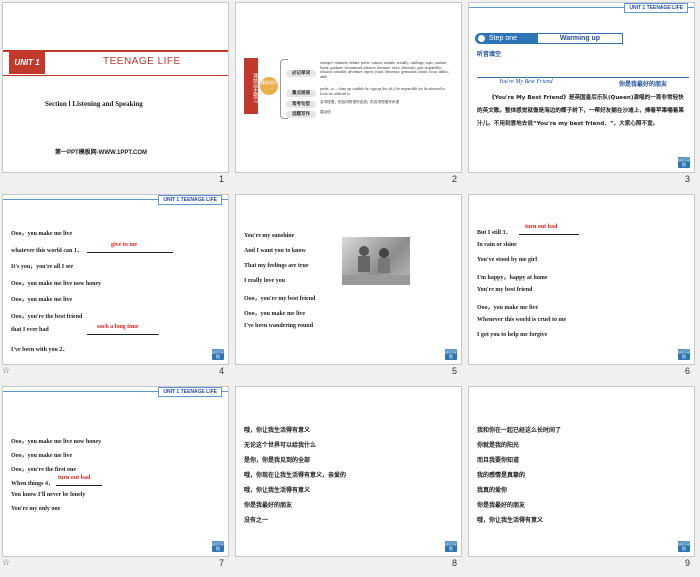 This screenshot has height=577, width=700. Describe the element at coordinates (522, 320) in the screenshot. I see `lyric-line: Whenever this world is cruel to me` at that location.